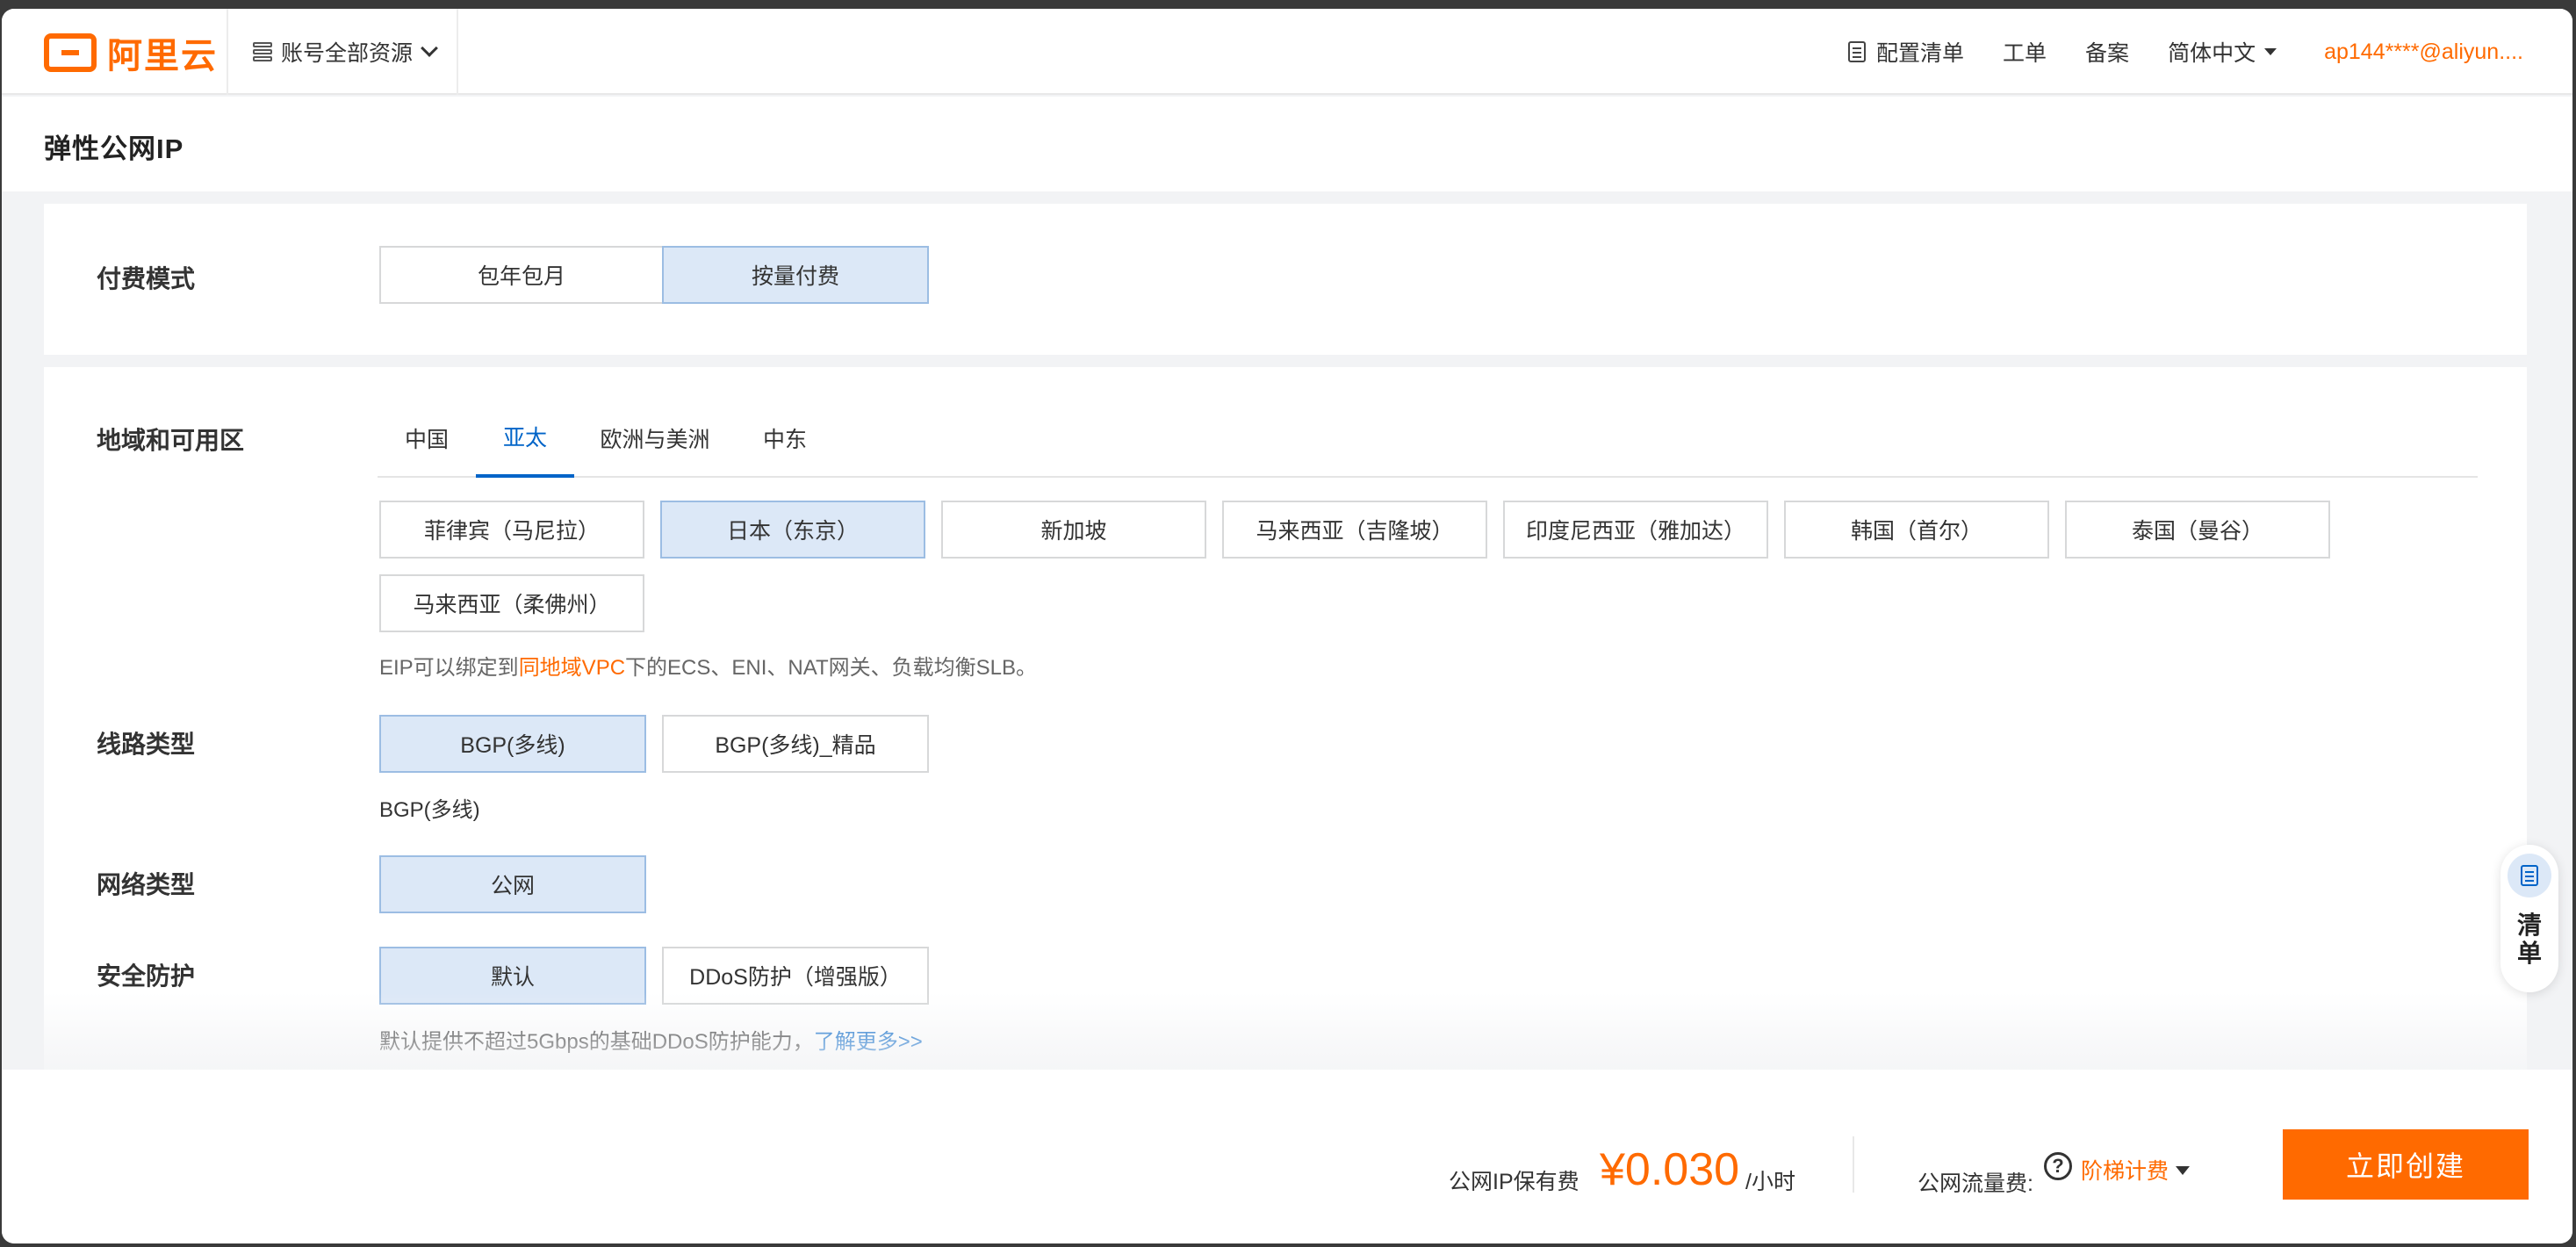 The image size is (2576, 1247). Describe the element at coordinates (146, 885) in the screenshot. I see `network-type-label: 网络类型` at that location.